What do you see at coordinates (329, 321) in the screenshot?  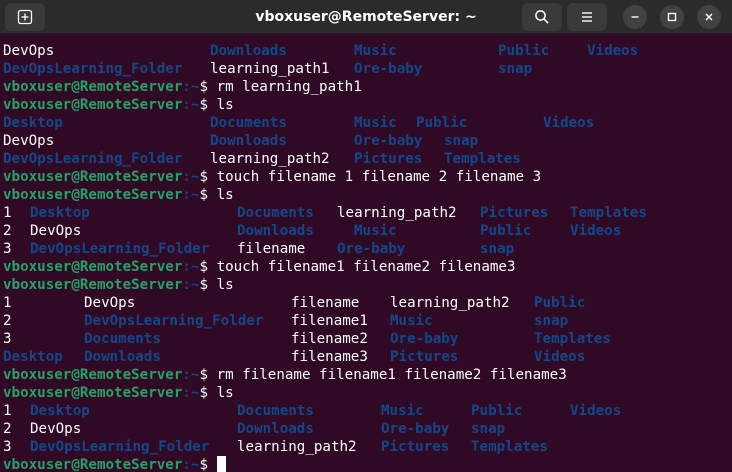 I see `file-entry: filename1` at bounding box center [329, 321].